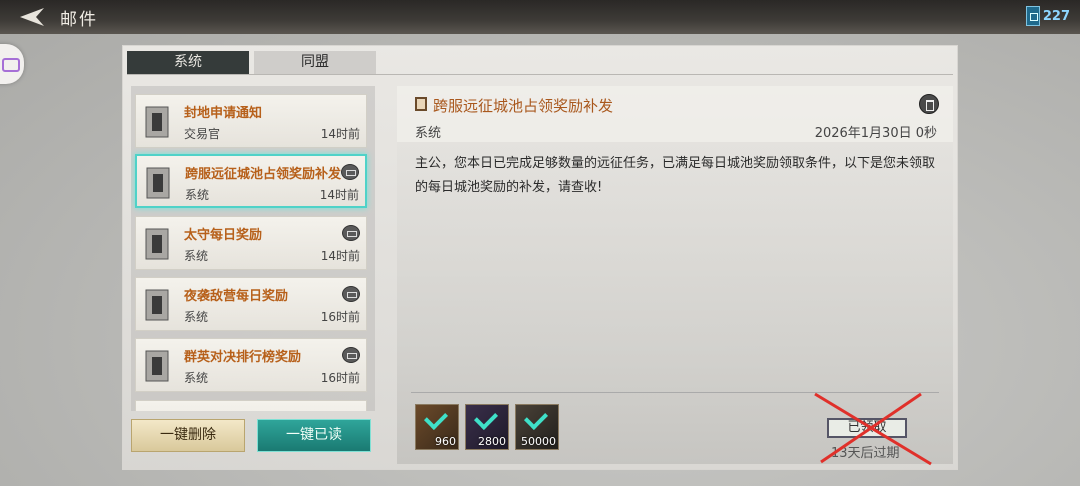  I want to click on mail-item: 太守每日奖励 系统 14时前, so click(251, 243).